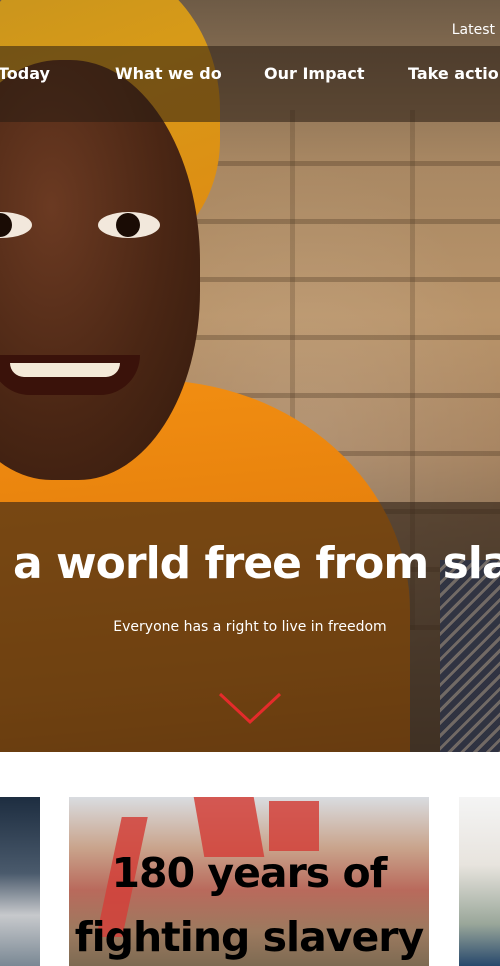 The height and width of the screenshot is (966, 500). What do you see at coordinates (473, 30) in the screenshot?
I see `utility-link-label: Latest` at bounding box center [473, 30].